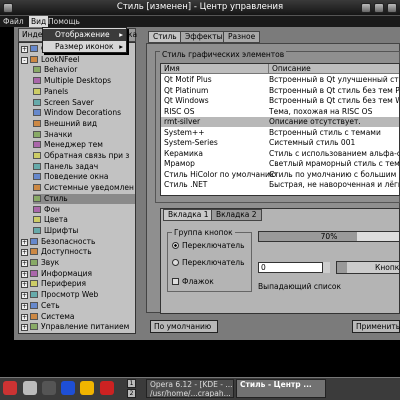  Describe the element at coordinates (379, 8) in the screenshot. I see `maximize-button` at that location.